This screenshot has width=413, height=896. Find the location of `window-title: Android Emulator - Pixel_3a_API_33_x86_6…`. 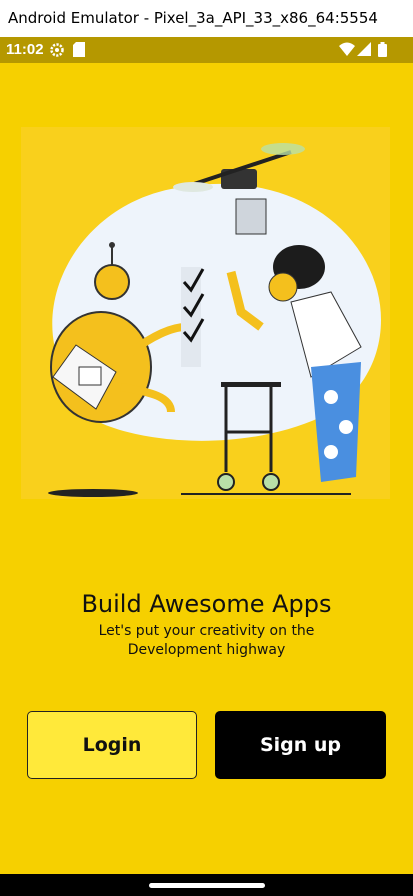

window-title: Android Emulator - Pixel_3a_API_33_x86_6… is located at coordinates (206, 18).